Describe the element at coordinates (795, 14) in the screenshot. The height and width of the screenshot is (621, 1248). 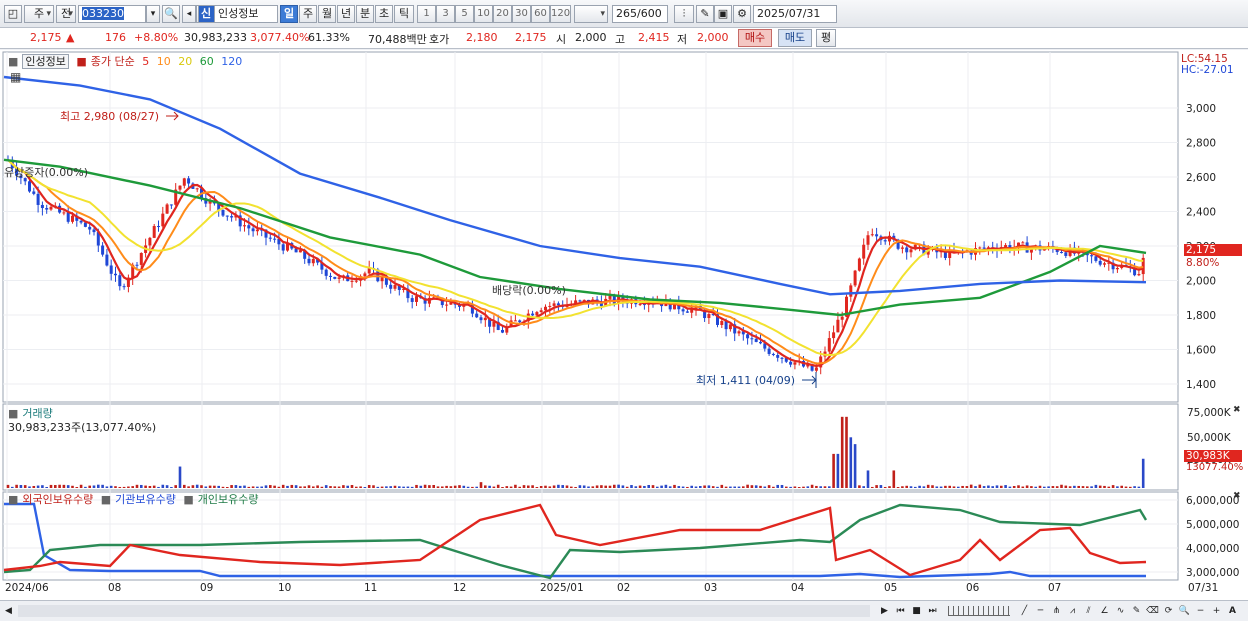
I see `date-input: 2025/07/31` at that location.